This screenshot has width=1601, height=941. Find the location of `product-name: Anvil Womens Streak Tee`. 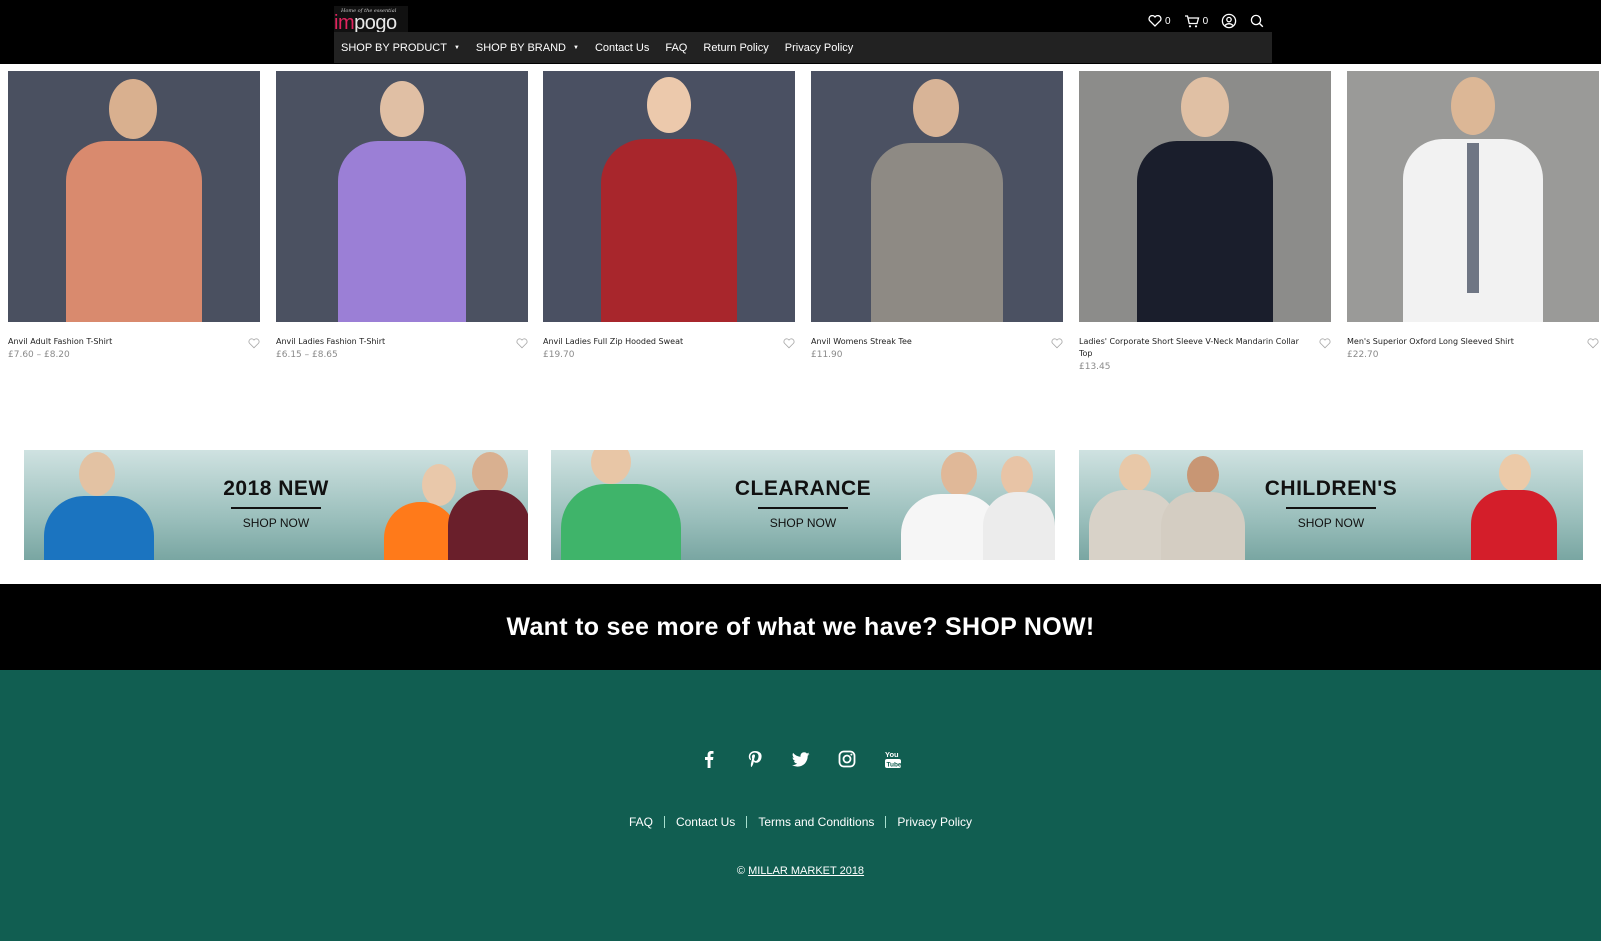

product-name: Anvil Womens Streak Tee is located at coordinates (921, 342).